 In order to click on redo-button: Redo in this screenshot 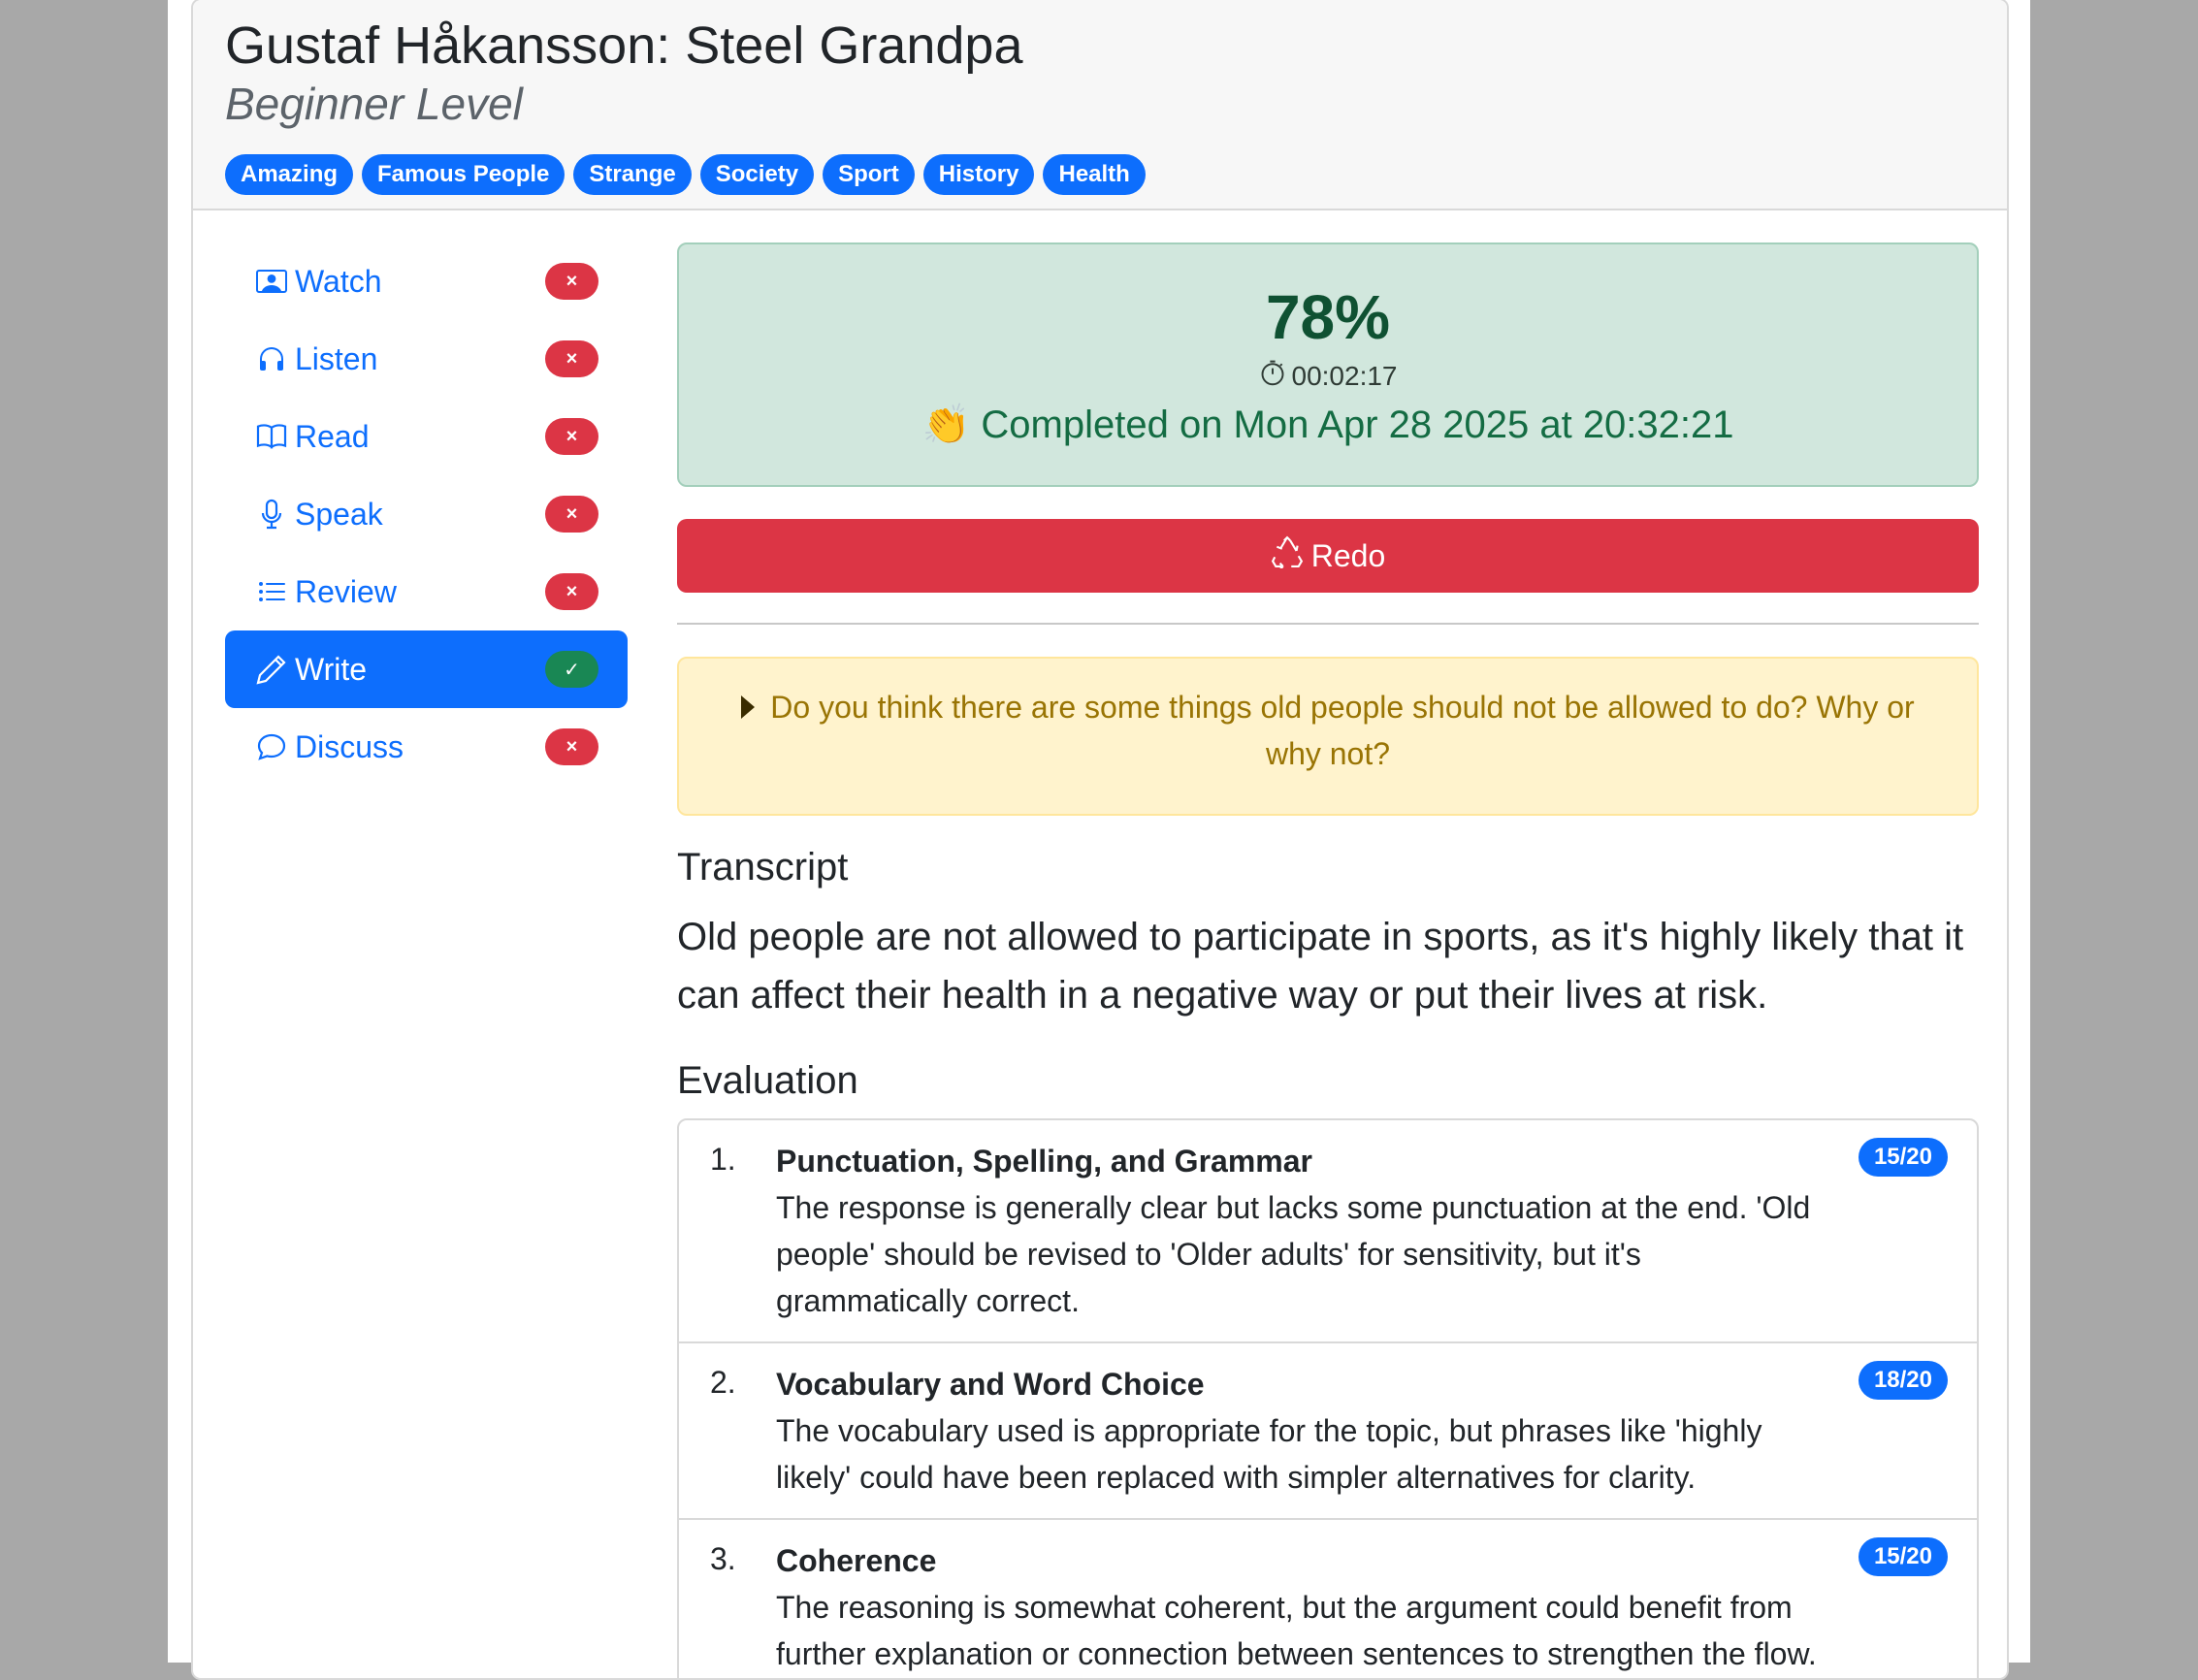, I will do `click(1328, 556)`.